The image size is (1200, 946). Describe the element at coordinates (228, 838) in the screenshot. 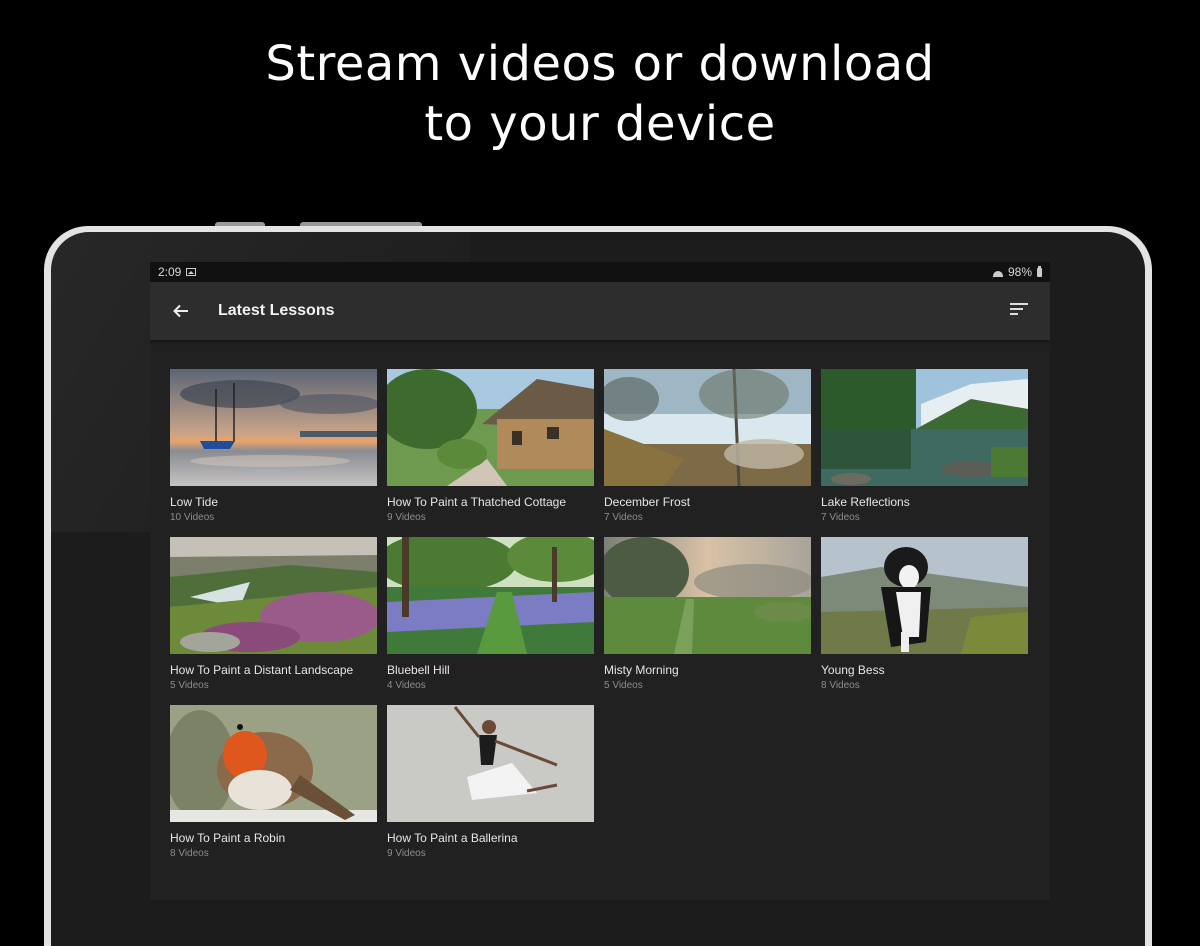

I see `lesson-title: How To Paint a Robin` at that location.